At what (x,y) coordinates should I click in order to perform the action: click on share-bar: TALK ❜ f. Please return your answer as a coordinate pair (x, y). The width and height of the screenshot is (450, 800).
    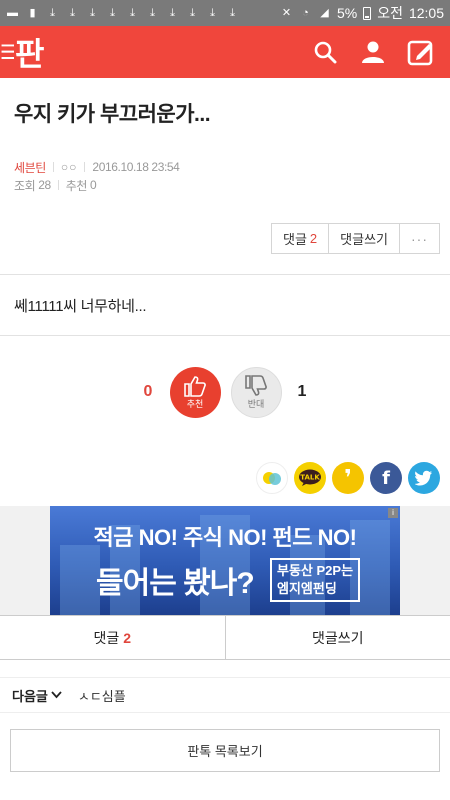
    Looking at the image, I should click on (225, 477).